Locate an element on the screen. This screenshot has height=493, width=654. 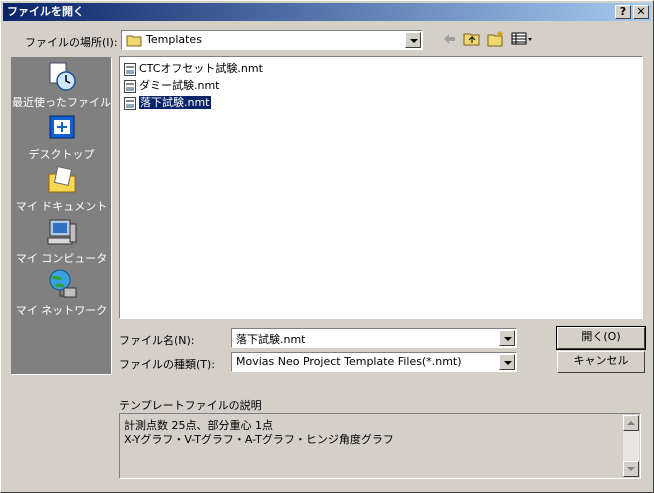
filetype-label: ファイルの種類(T): is located at coordinates (167, 364).